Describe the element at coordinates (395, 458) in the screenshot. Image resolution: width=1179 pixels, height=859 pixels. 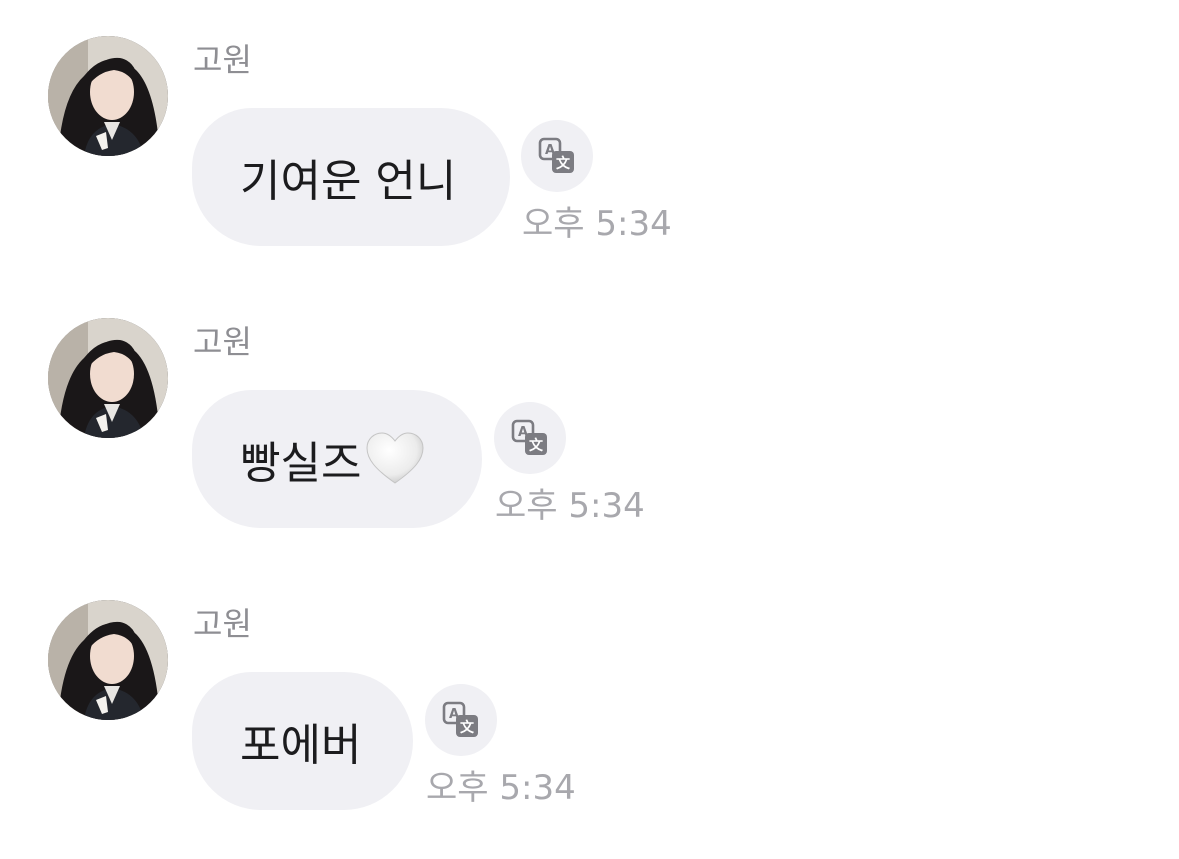
I see `white-heart-icon` at that location.